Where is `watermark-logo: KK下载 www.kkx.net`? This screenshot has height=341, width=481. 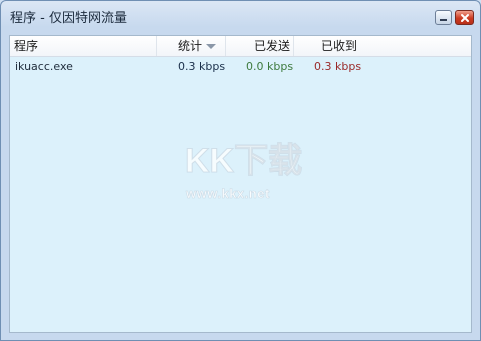 watermark-logo: KK下载 www.kkx.net is located at coordinates (244, 172).